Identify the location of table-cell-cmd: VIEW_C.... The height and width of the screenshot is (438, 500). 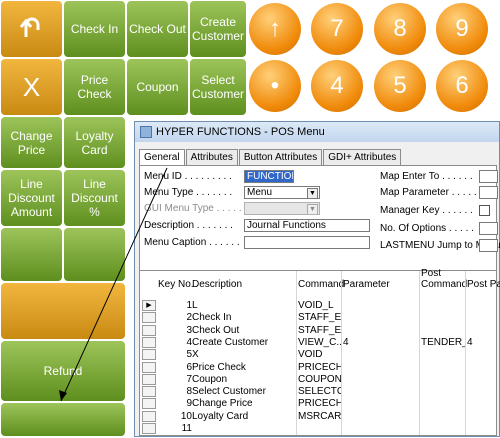
(319, 342).